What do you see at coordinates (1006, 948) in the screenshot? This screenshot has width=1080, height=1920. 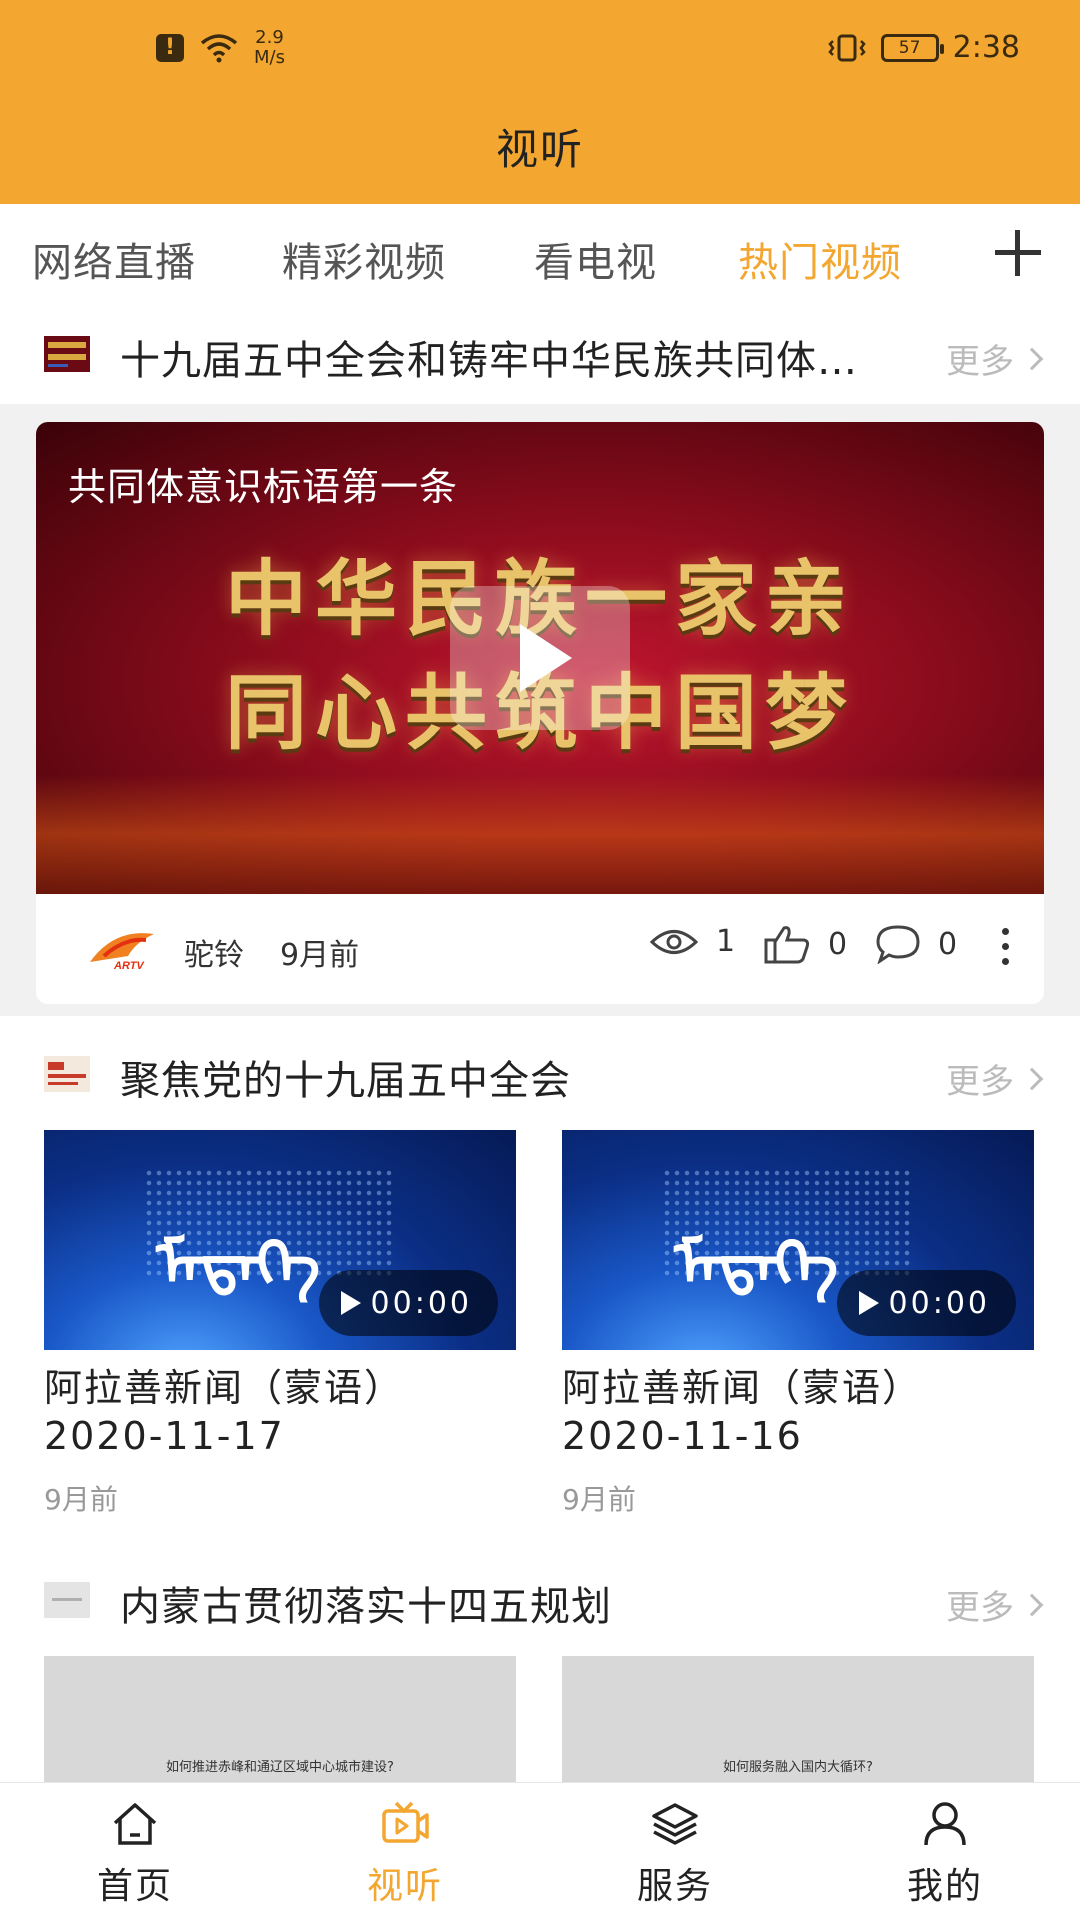 I see `more-options-icon` at bounding box center [1006, 948].